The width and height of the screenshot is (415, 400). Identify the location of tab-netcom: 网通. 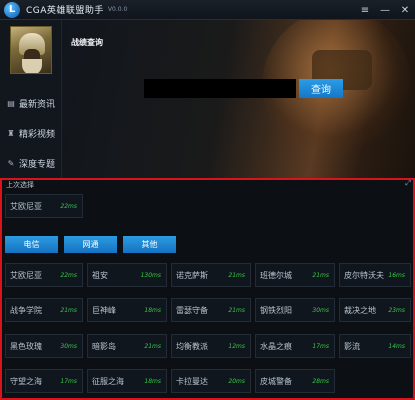
(90, 244).